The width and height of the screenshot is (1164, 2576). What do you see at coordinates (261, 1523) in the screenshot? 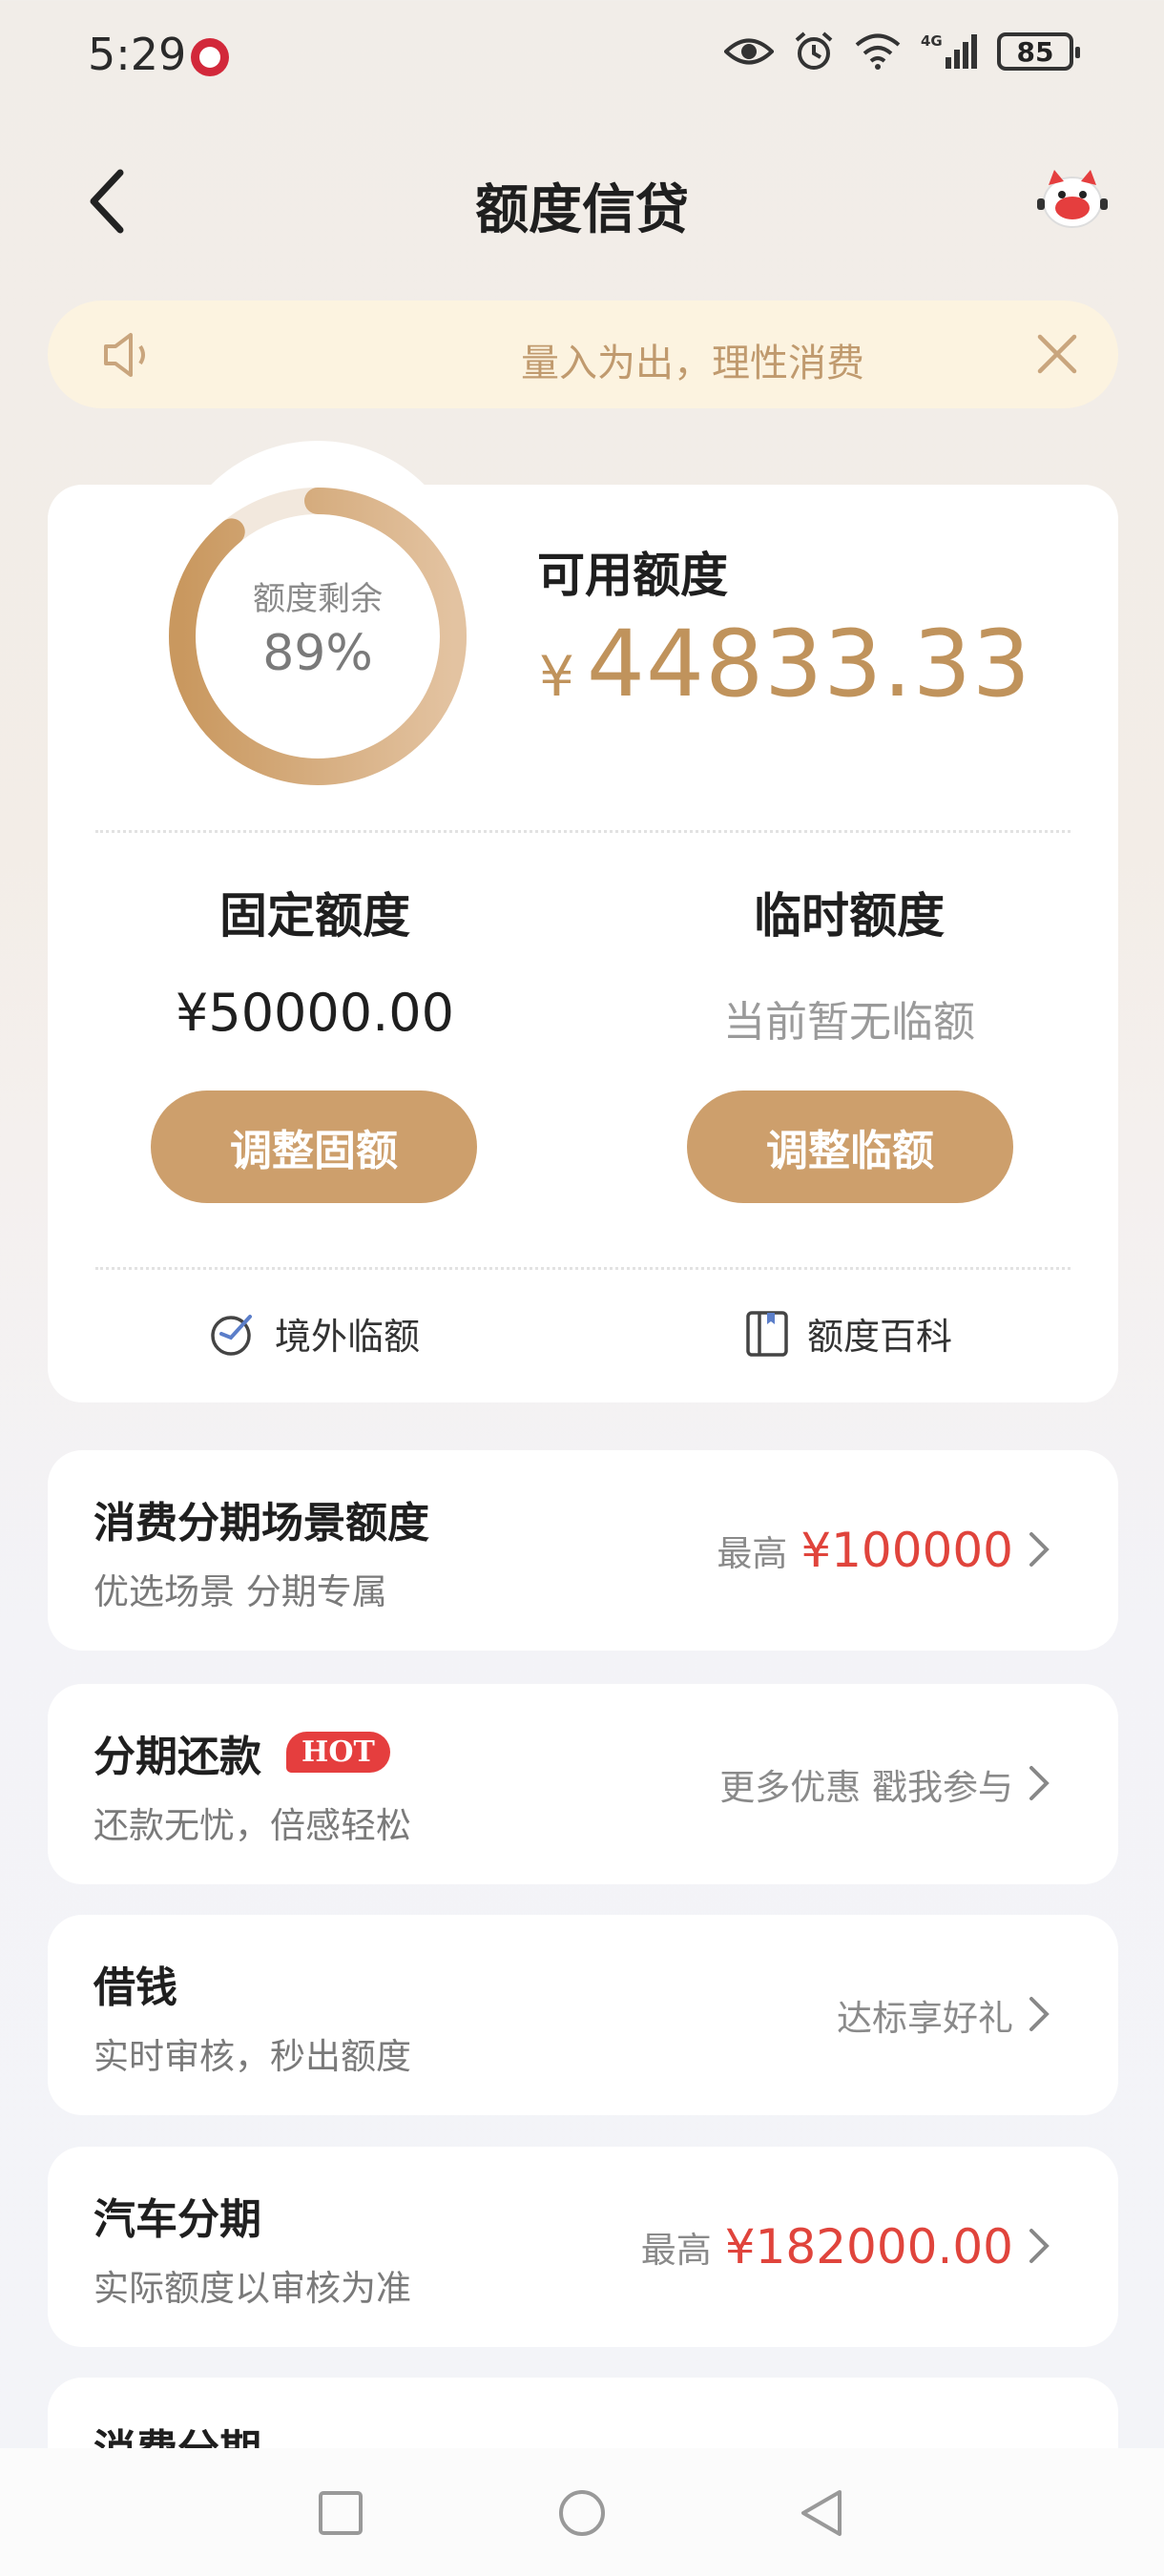
I see `list-item-title: 消费分期场景额度` at bounding box center [261, 1523].